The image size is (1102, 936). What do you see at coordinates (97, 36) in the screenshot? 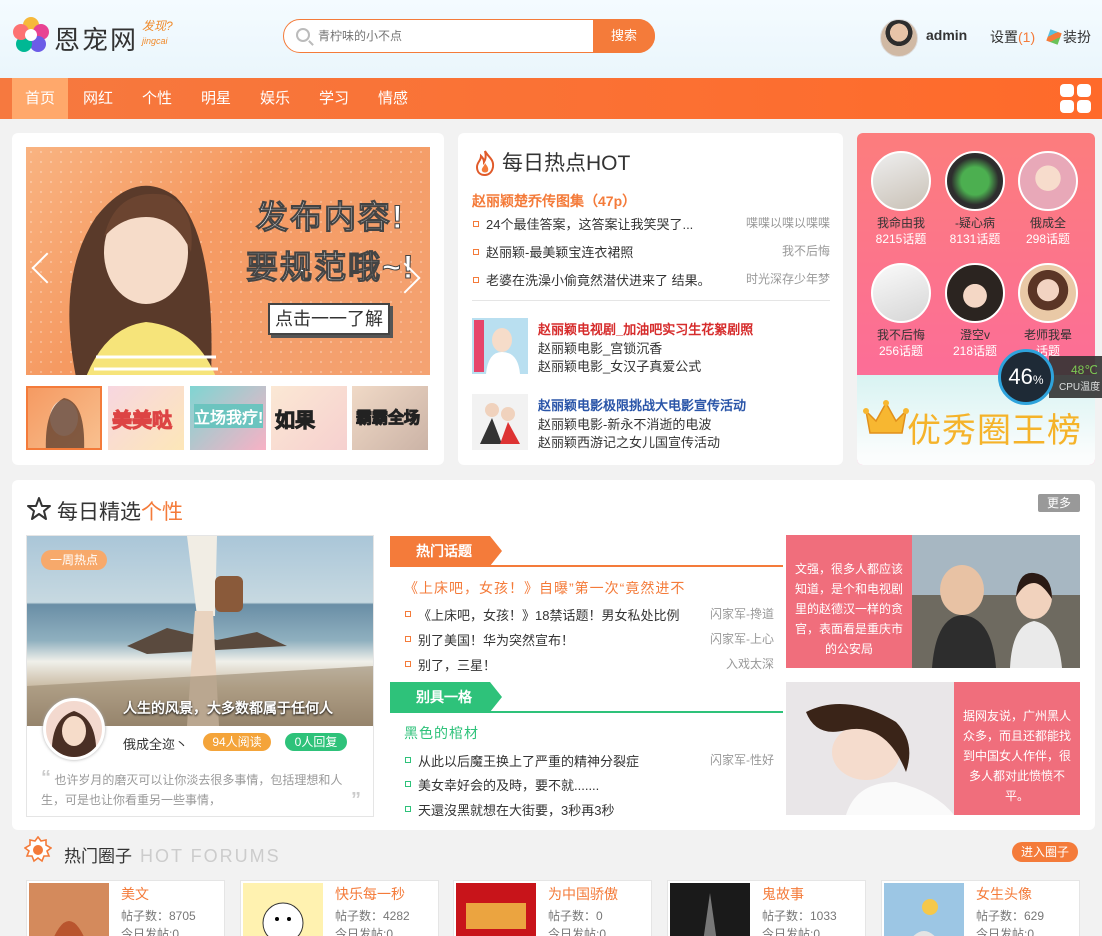
I see `site-logo: 恩宠网 发现? jingcai` at bounding box center [97, 36].